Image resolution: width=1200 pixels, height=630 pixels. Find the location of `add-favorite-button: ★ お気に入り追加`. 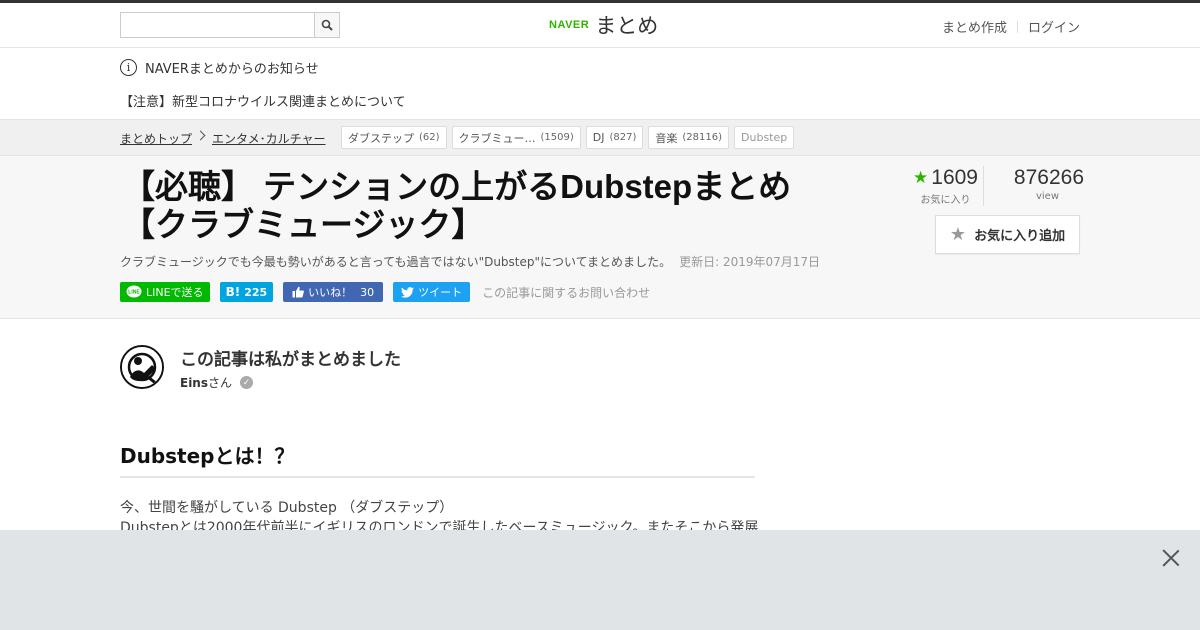

add-favorite-button: ★ お気に入り追加 is located at coordinates (1007, 234).